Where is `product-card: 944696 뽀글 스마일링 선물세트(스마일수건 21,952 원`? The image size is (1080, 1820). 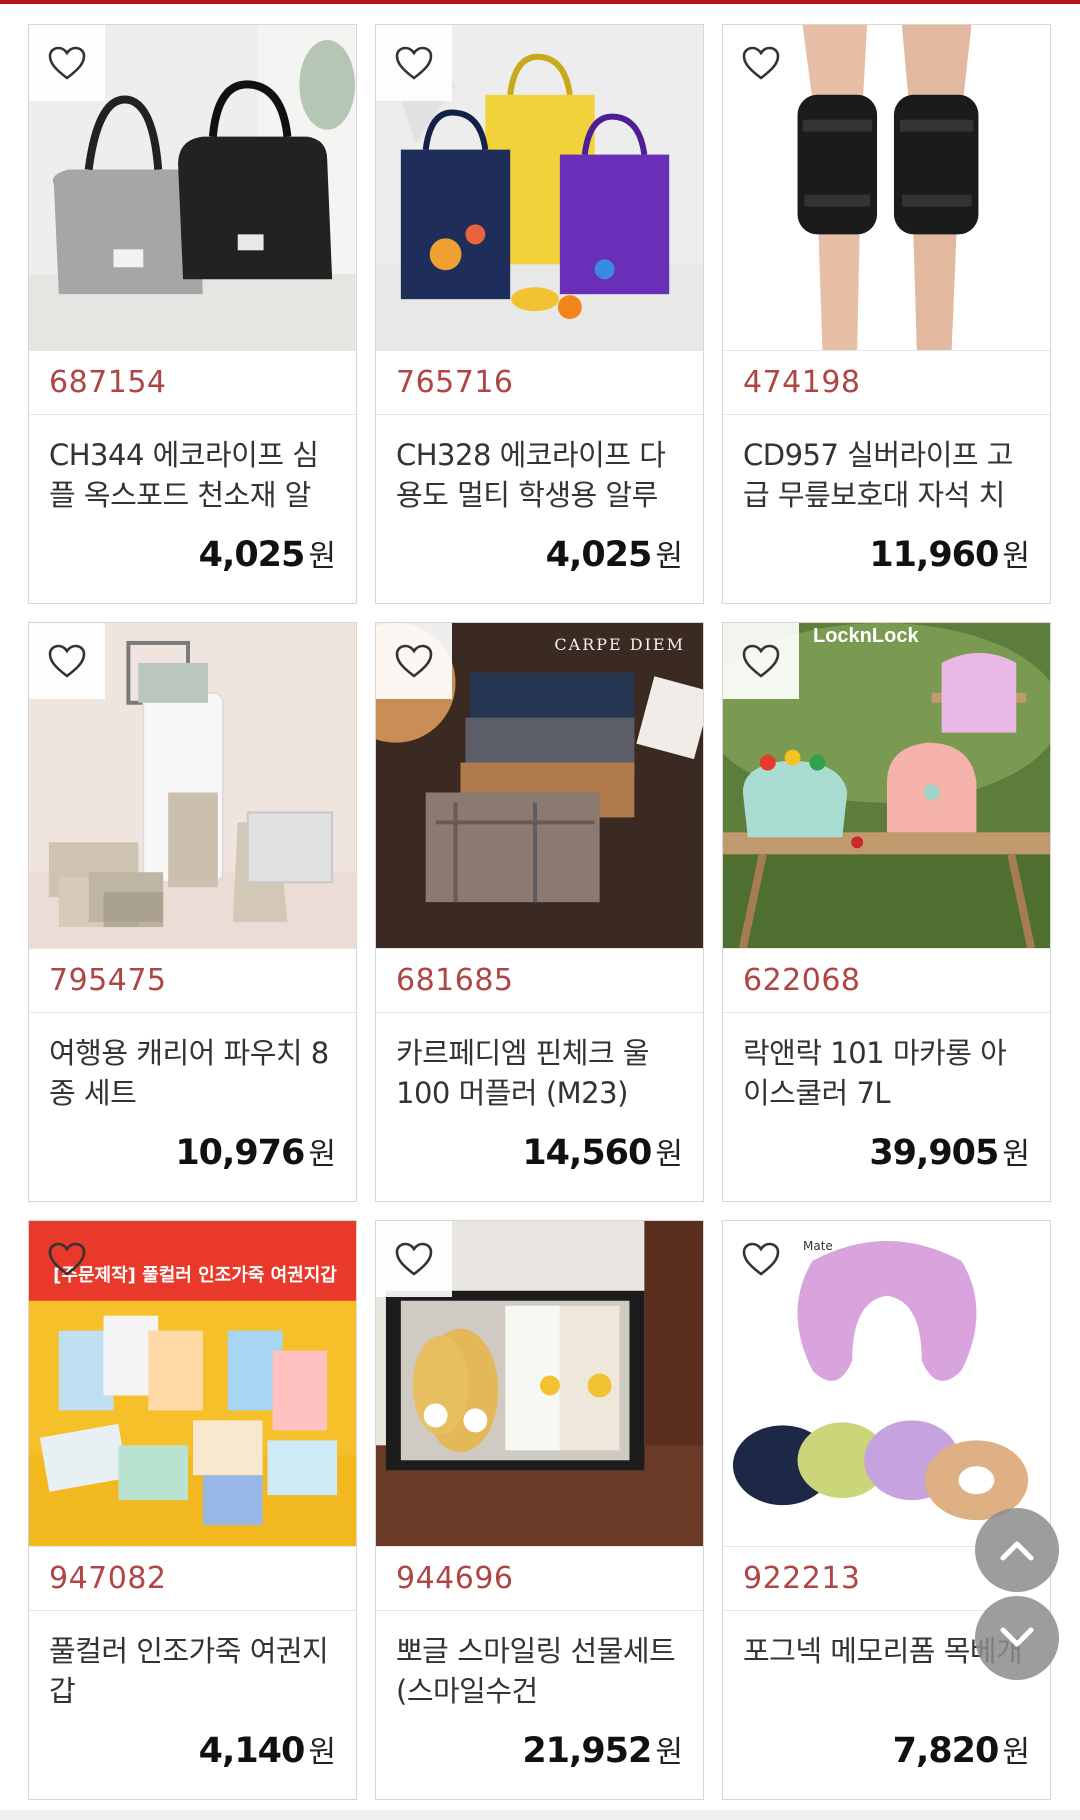 product-card: 944696 뽀글 스마일링 선물세트(스마일수건 21,952 원 is located at coordinates (539, 1510).